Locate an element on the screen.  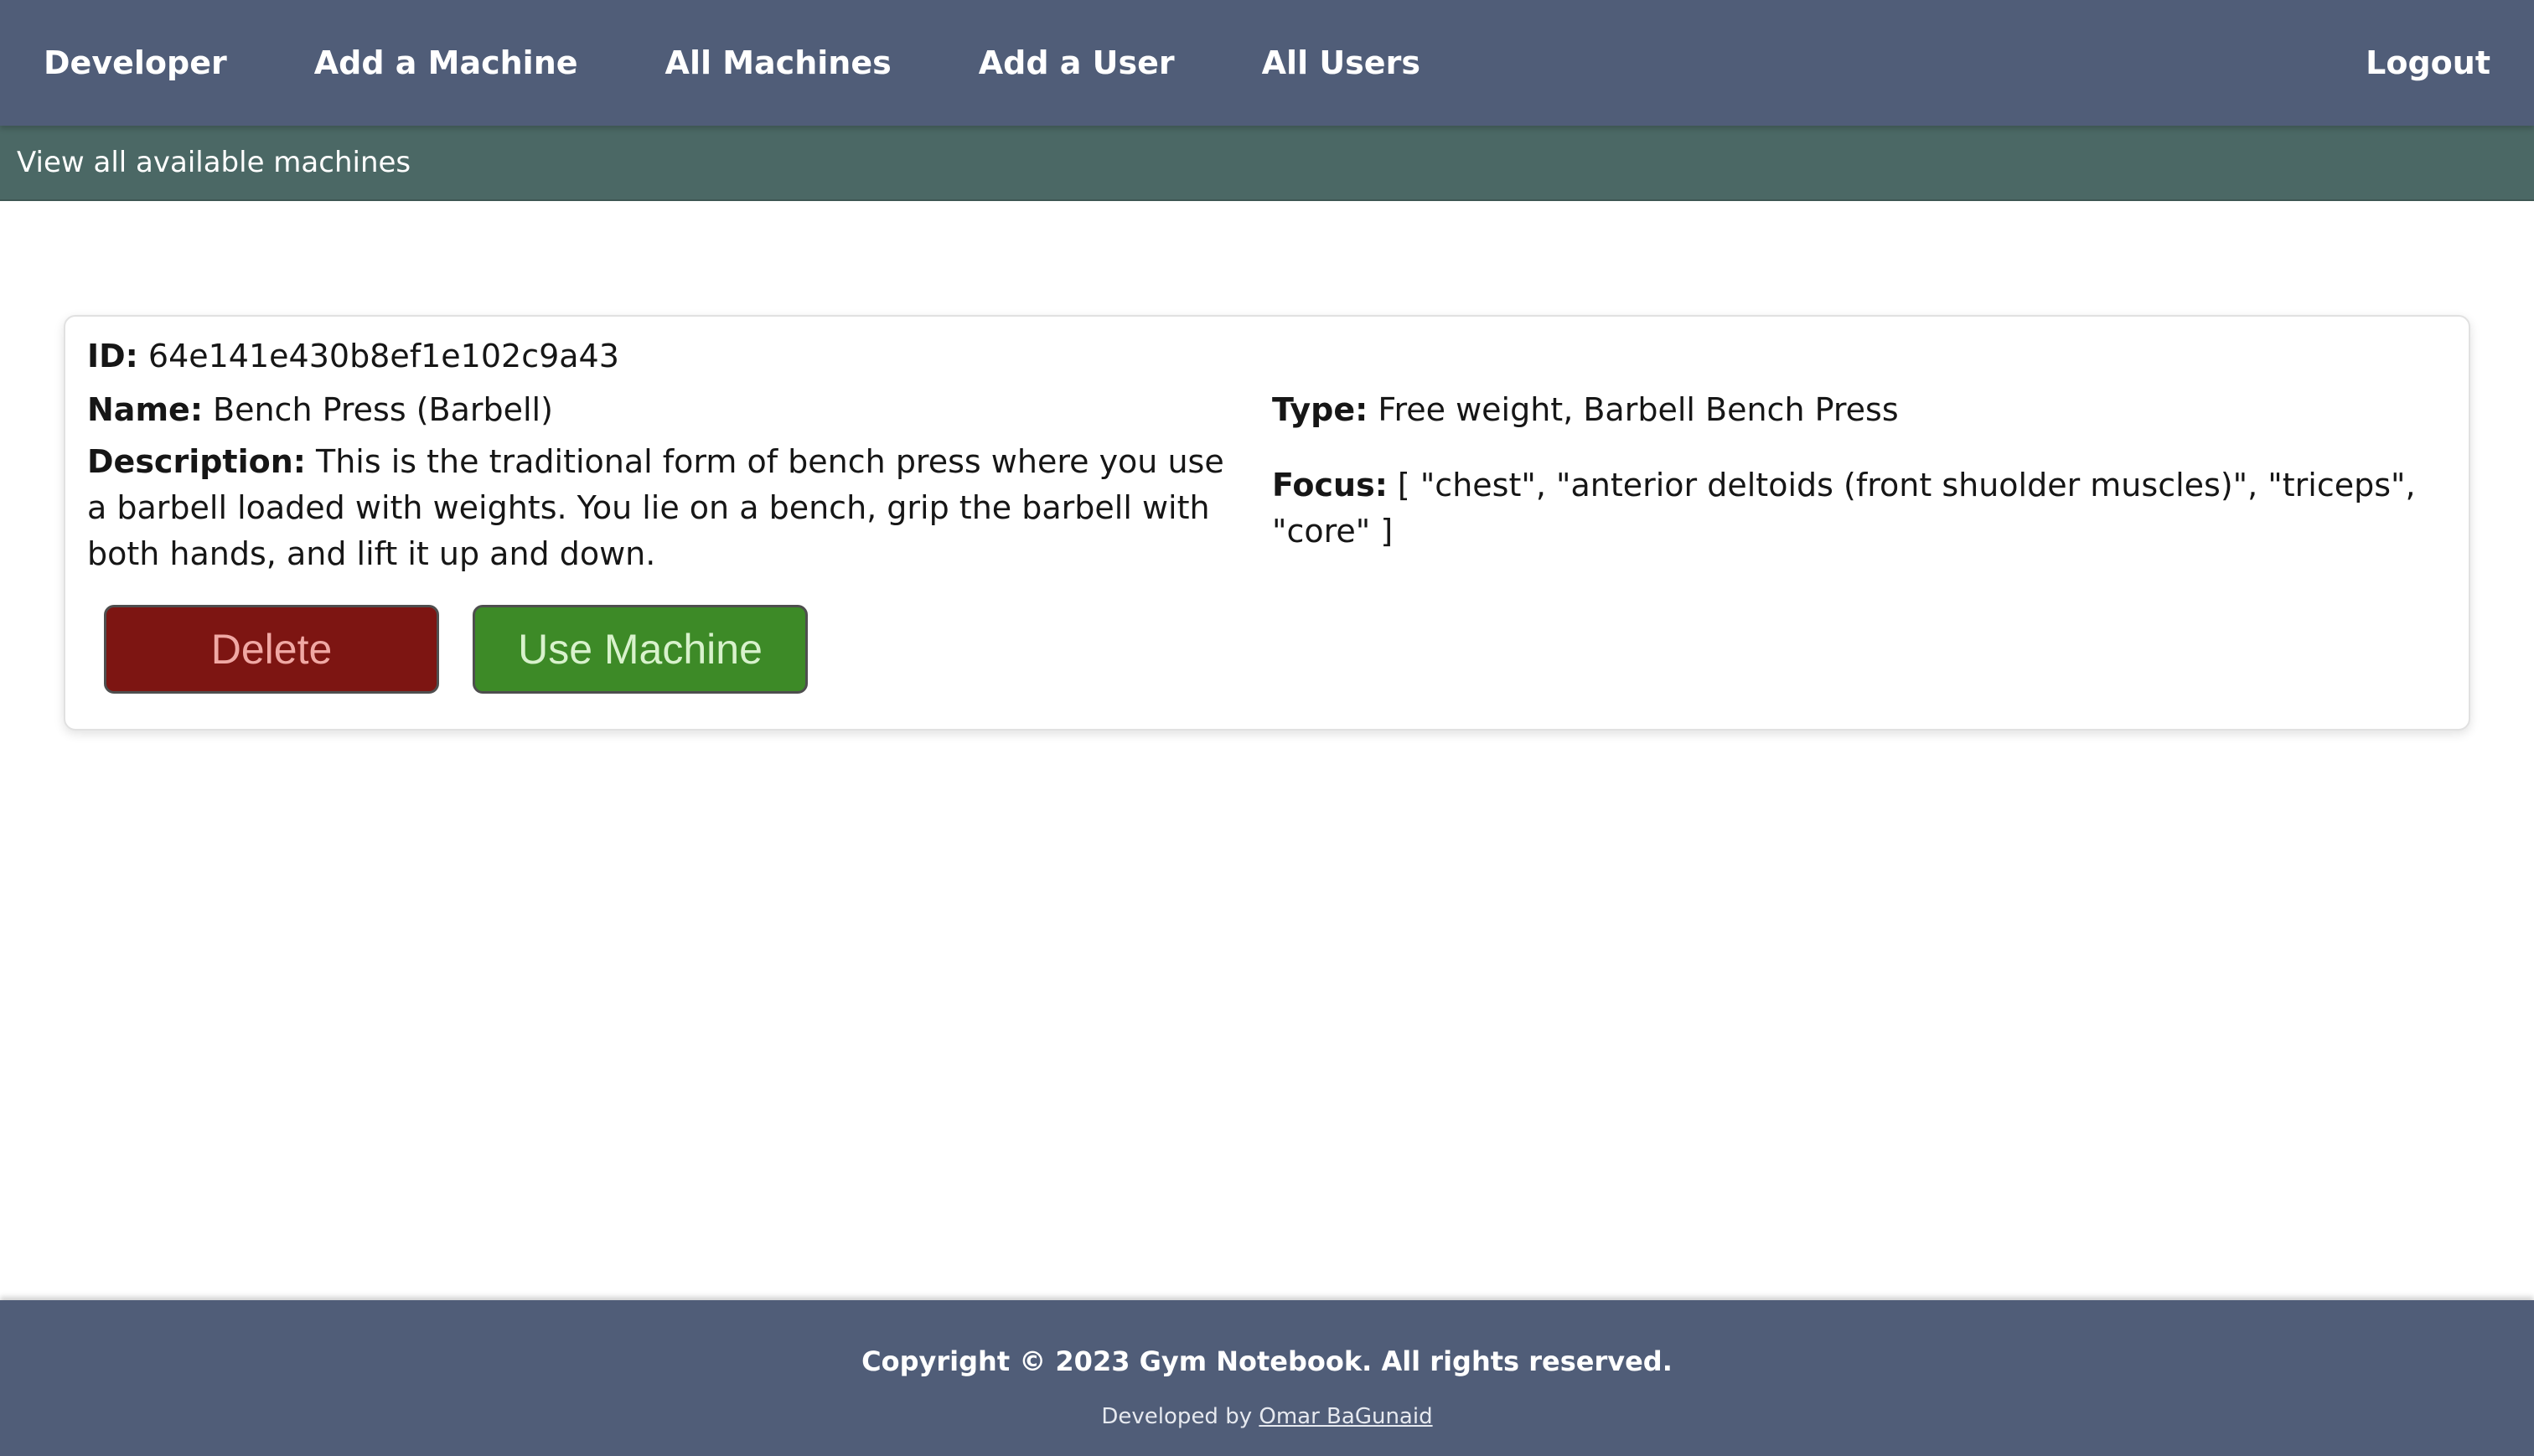
machine-id-label: ID: is located at coordinates (112, 356).